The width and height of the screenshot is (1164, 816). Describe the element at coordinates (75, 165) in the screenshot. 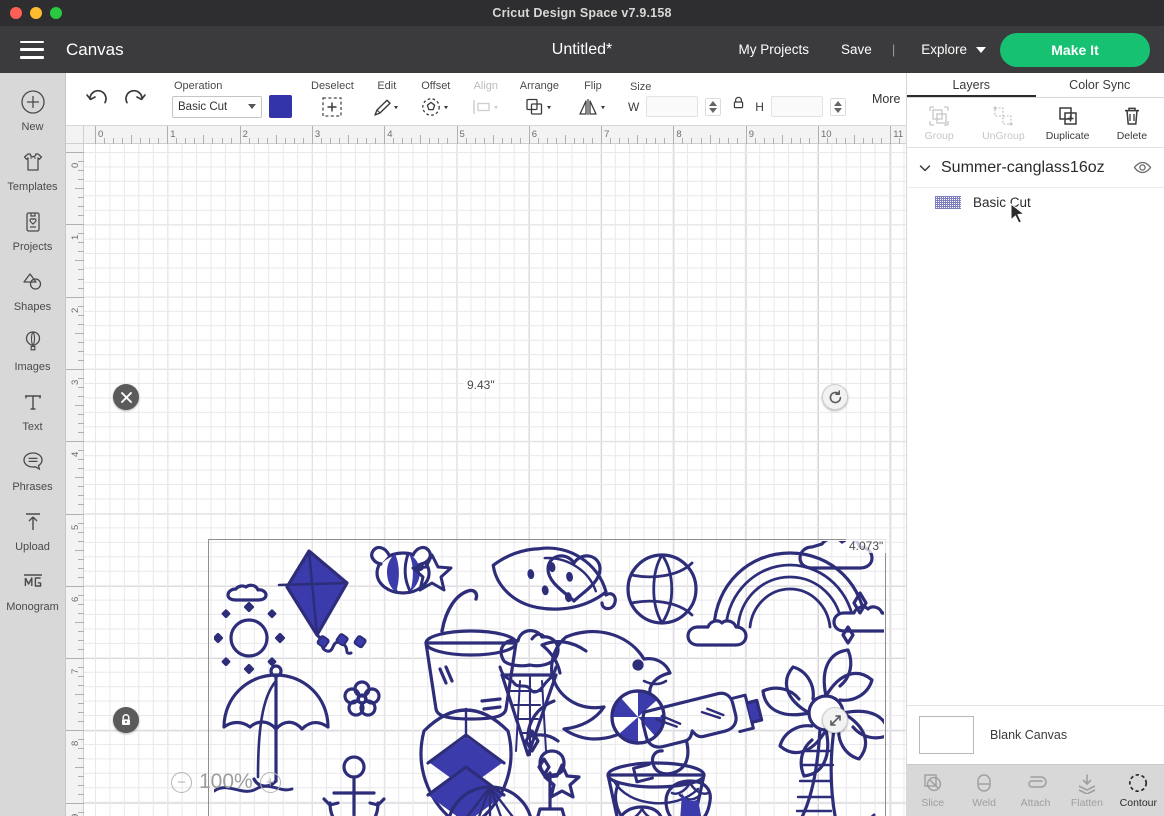

I see `ruler-tick-label: 0` at that location.